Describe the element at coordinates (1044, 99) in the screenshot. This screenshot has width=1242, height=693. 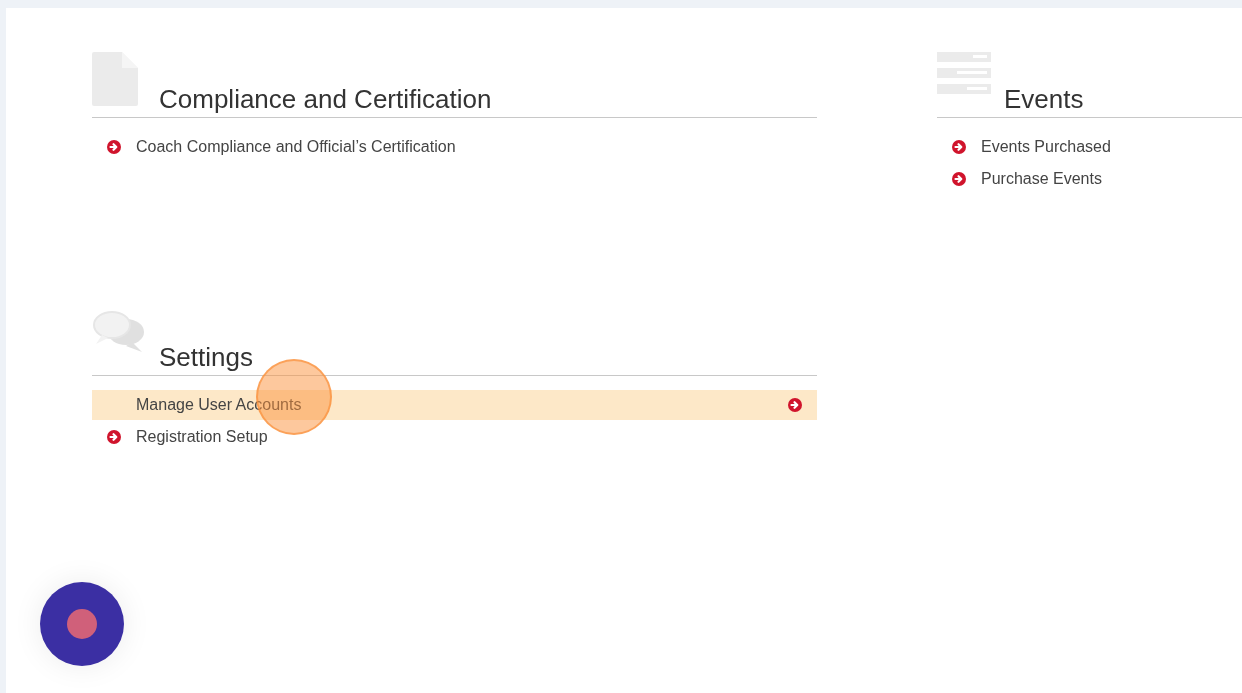
I see `section-title: Events` at that location.